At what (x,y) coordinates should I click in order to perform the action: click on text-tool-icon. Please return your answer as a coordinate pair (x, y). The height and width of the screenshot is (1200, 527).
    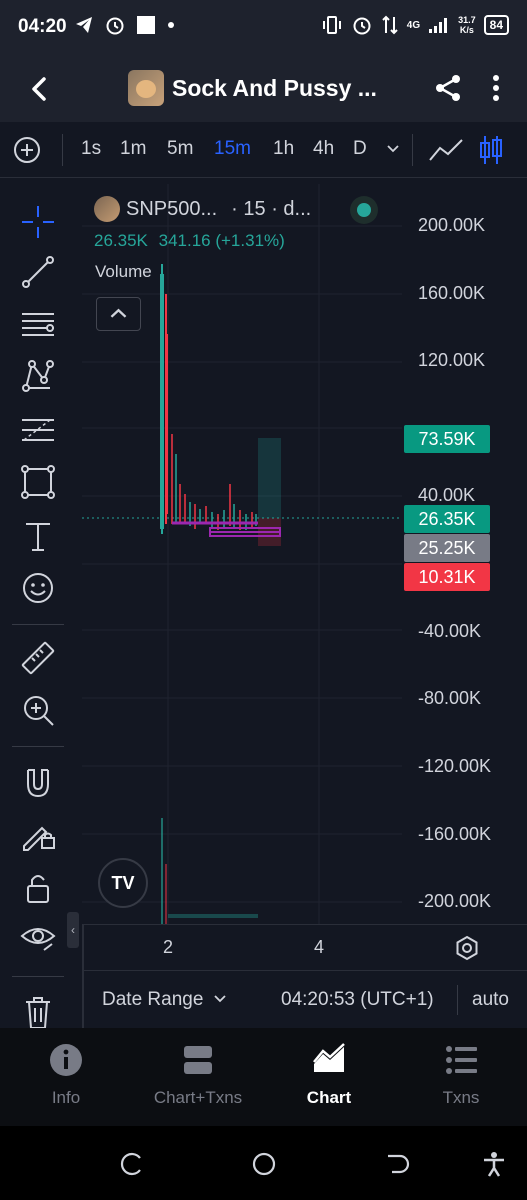
    Looking at the image, I should click on (38, 536).